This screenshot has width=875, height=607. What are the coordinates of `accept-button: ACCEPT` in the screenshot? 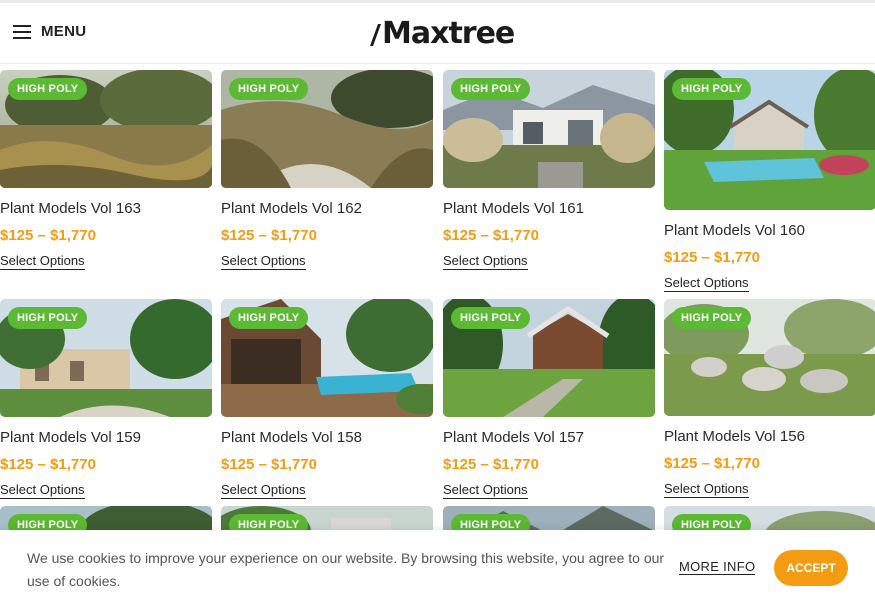 It's located at (811, 568).